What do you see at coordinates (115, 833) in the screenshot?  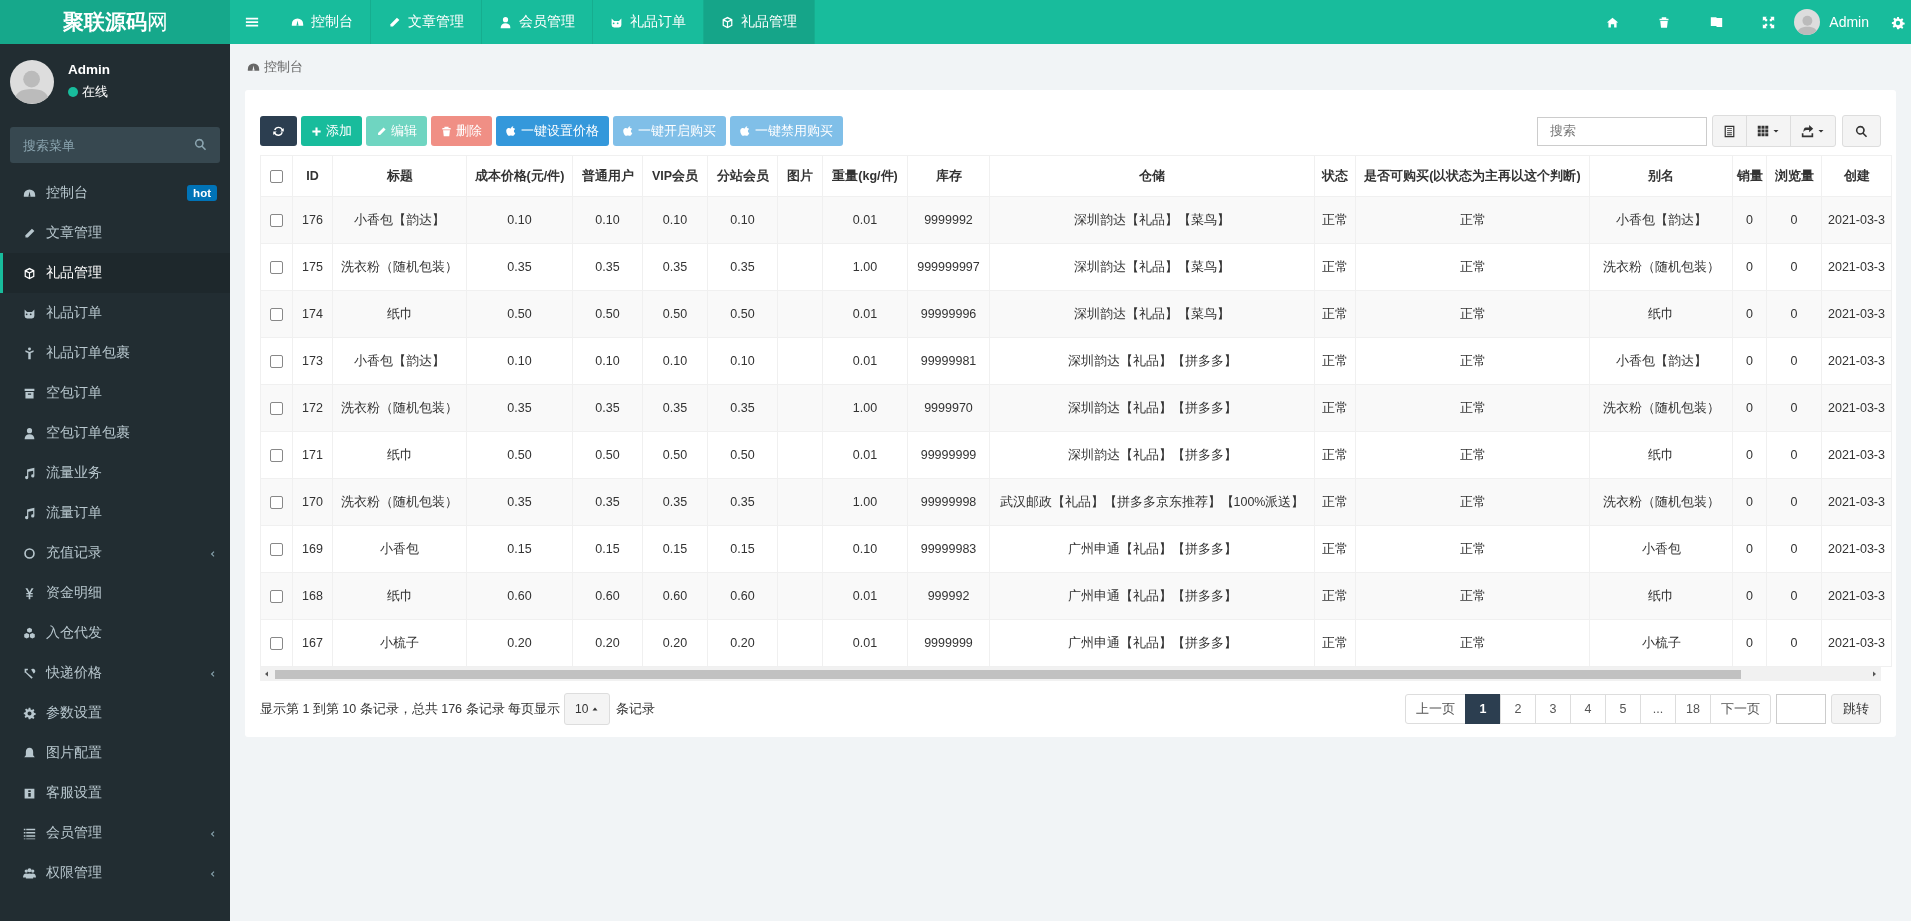 I see `sidebar-item: 会员管理` at bounding box center [115, 833].